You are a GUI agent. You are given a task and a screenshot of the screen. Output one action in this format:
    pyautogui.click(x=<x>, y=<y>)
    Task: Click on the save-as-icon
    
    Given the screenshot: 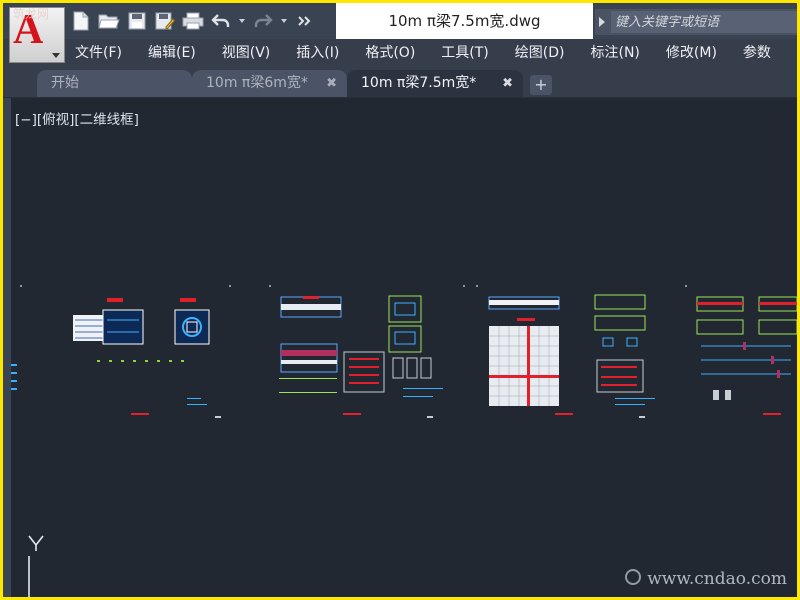 What is the action you would take?
    pyautogui.click(x=165, y=21)
    